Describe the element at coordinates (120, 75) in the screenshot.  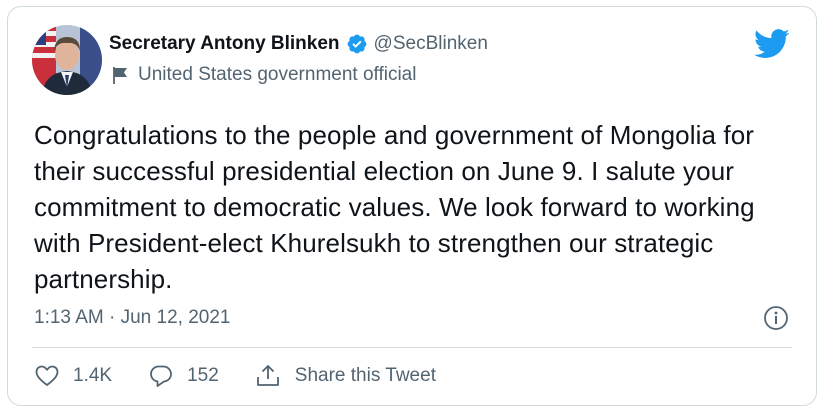
I see `government-flag-icon` at that location.